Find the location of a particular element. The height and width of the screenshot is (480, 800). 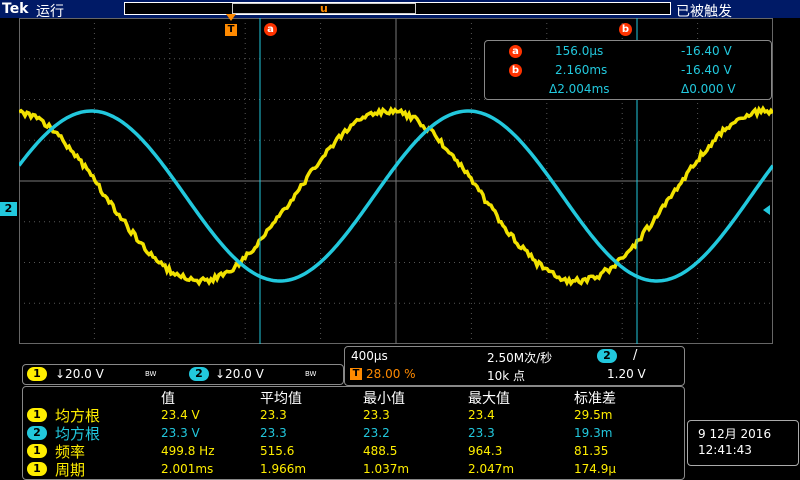

cursor-a-marker: a is located at coordinates (270, 29).